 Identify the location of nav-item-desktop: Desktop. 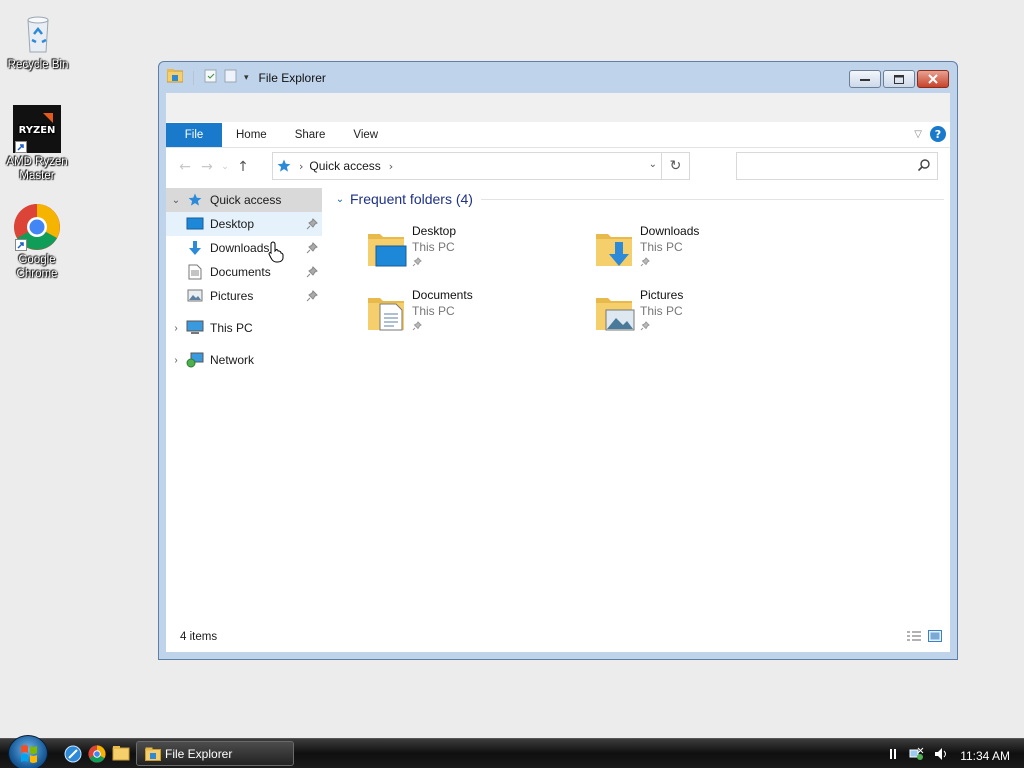
(244, 224).